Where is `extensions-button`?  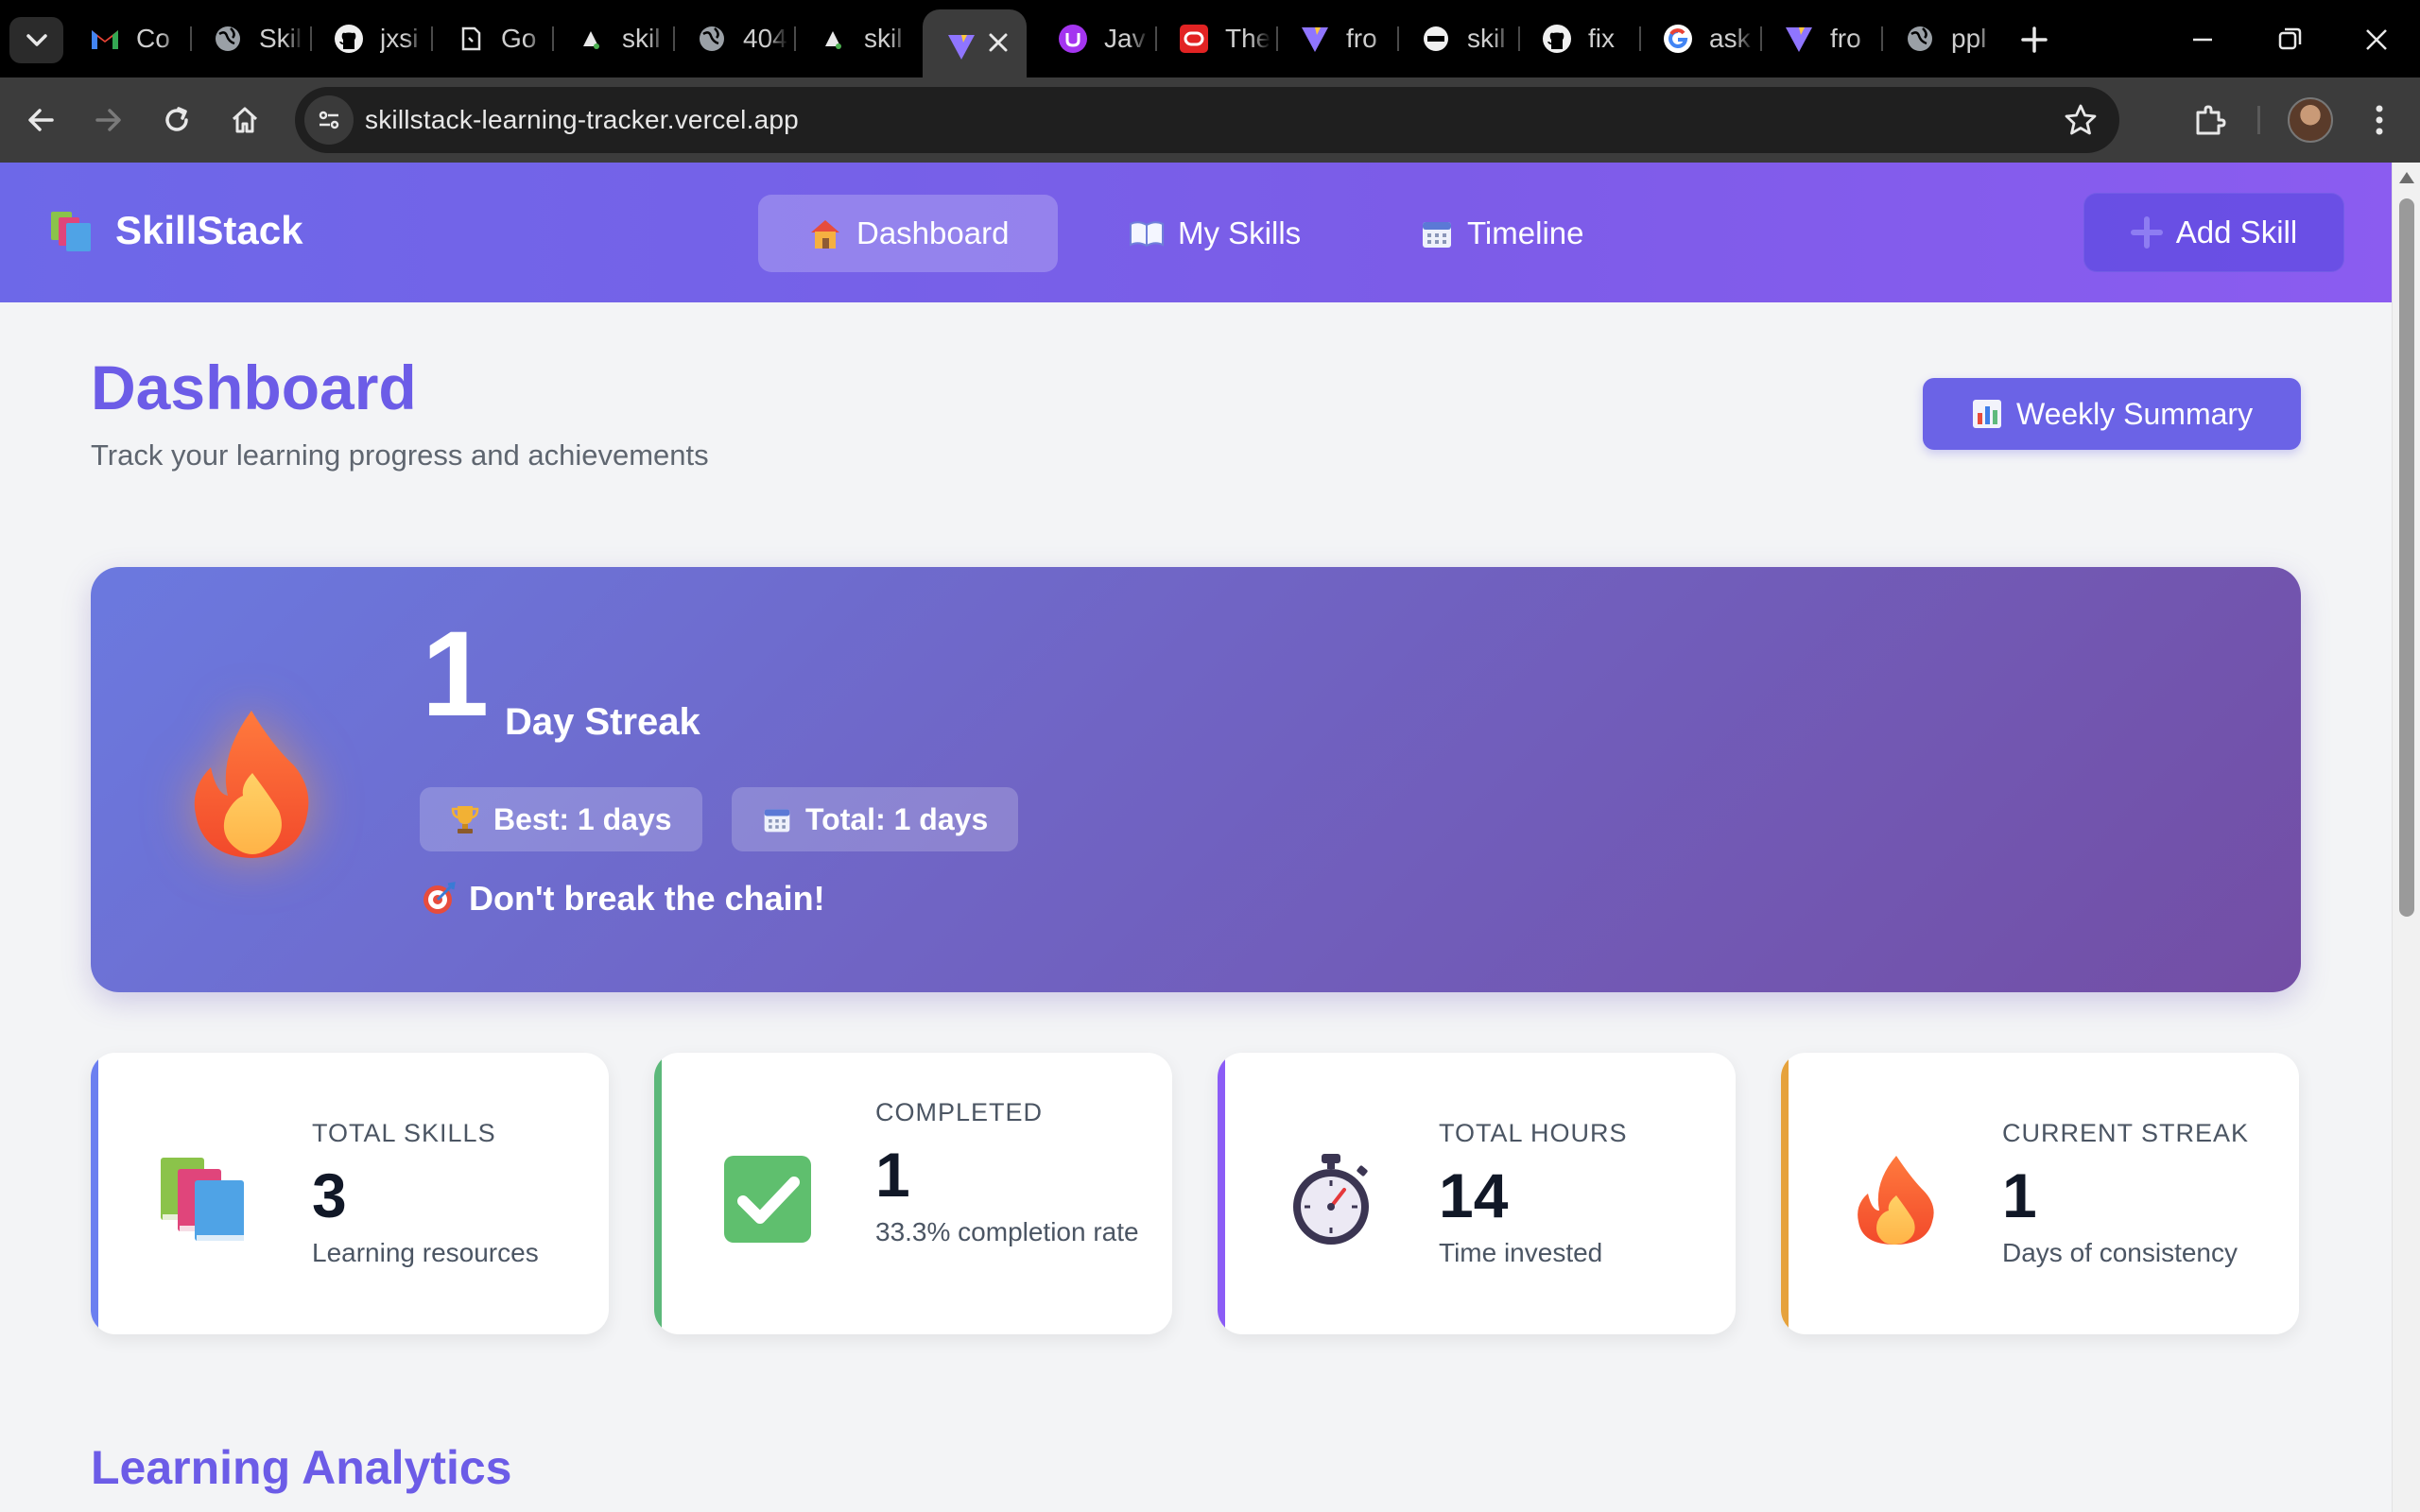
extensions-button is located at coordinates (2209, 120).